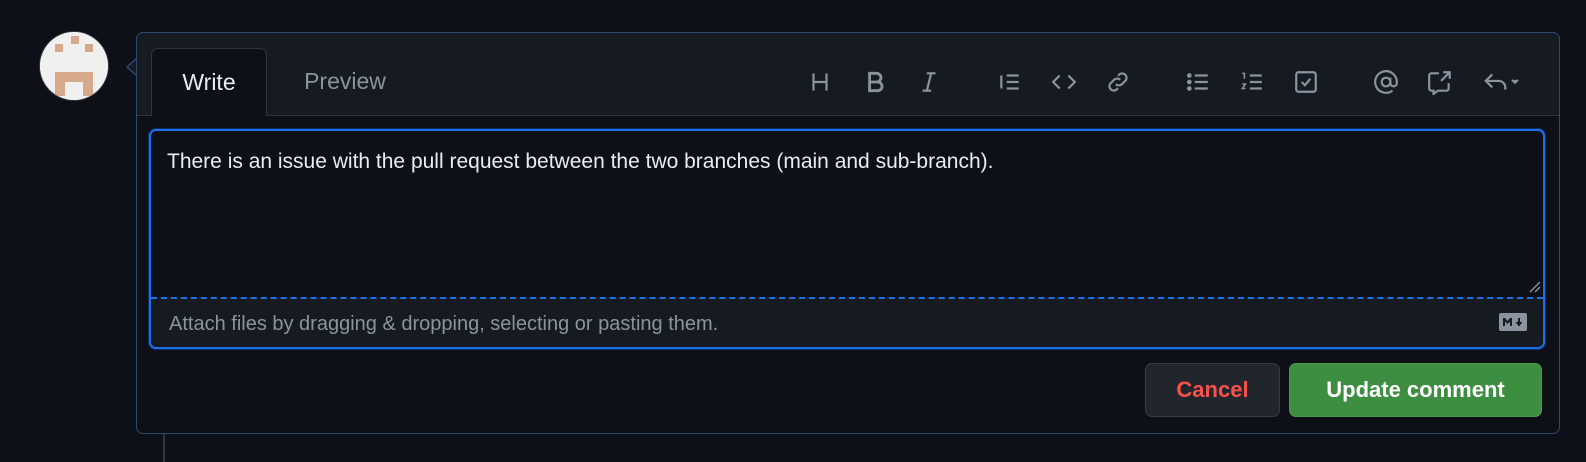 This screenshot has height=462, width=1586. Describe the element at coordinates (1306, 82) in the screenshot. I see `task-list-icon` at that location.